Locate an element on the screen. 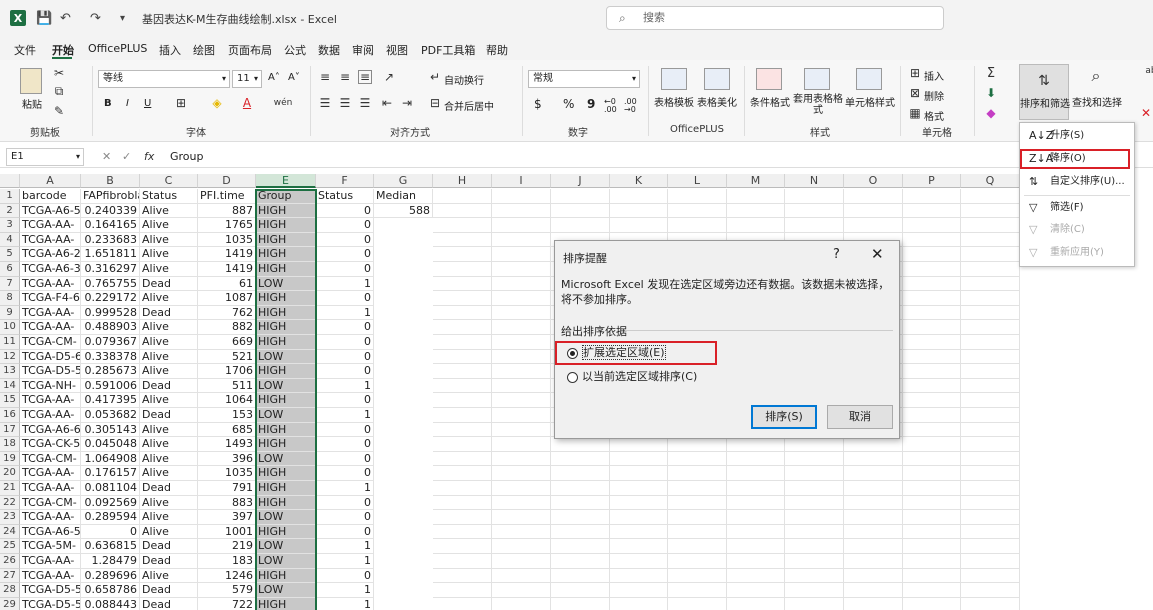  sort-menu-item: A↓Z 升序(S) is located at coordinates (1077, 136).